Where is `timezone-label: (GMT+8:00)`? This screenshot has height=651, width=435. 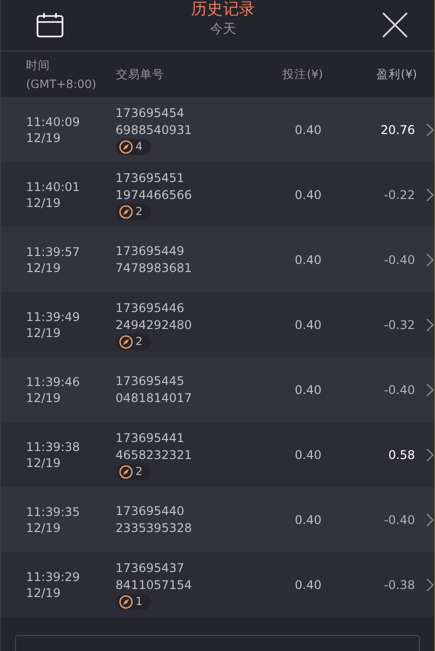
timezone-label: (GMT+8:00) is located at coordinates (62, 84).